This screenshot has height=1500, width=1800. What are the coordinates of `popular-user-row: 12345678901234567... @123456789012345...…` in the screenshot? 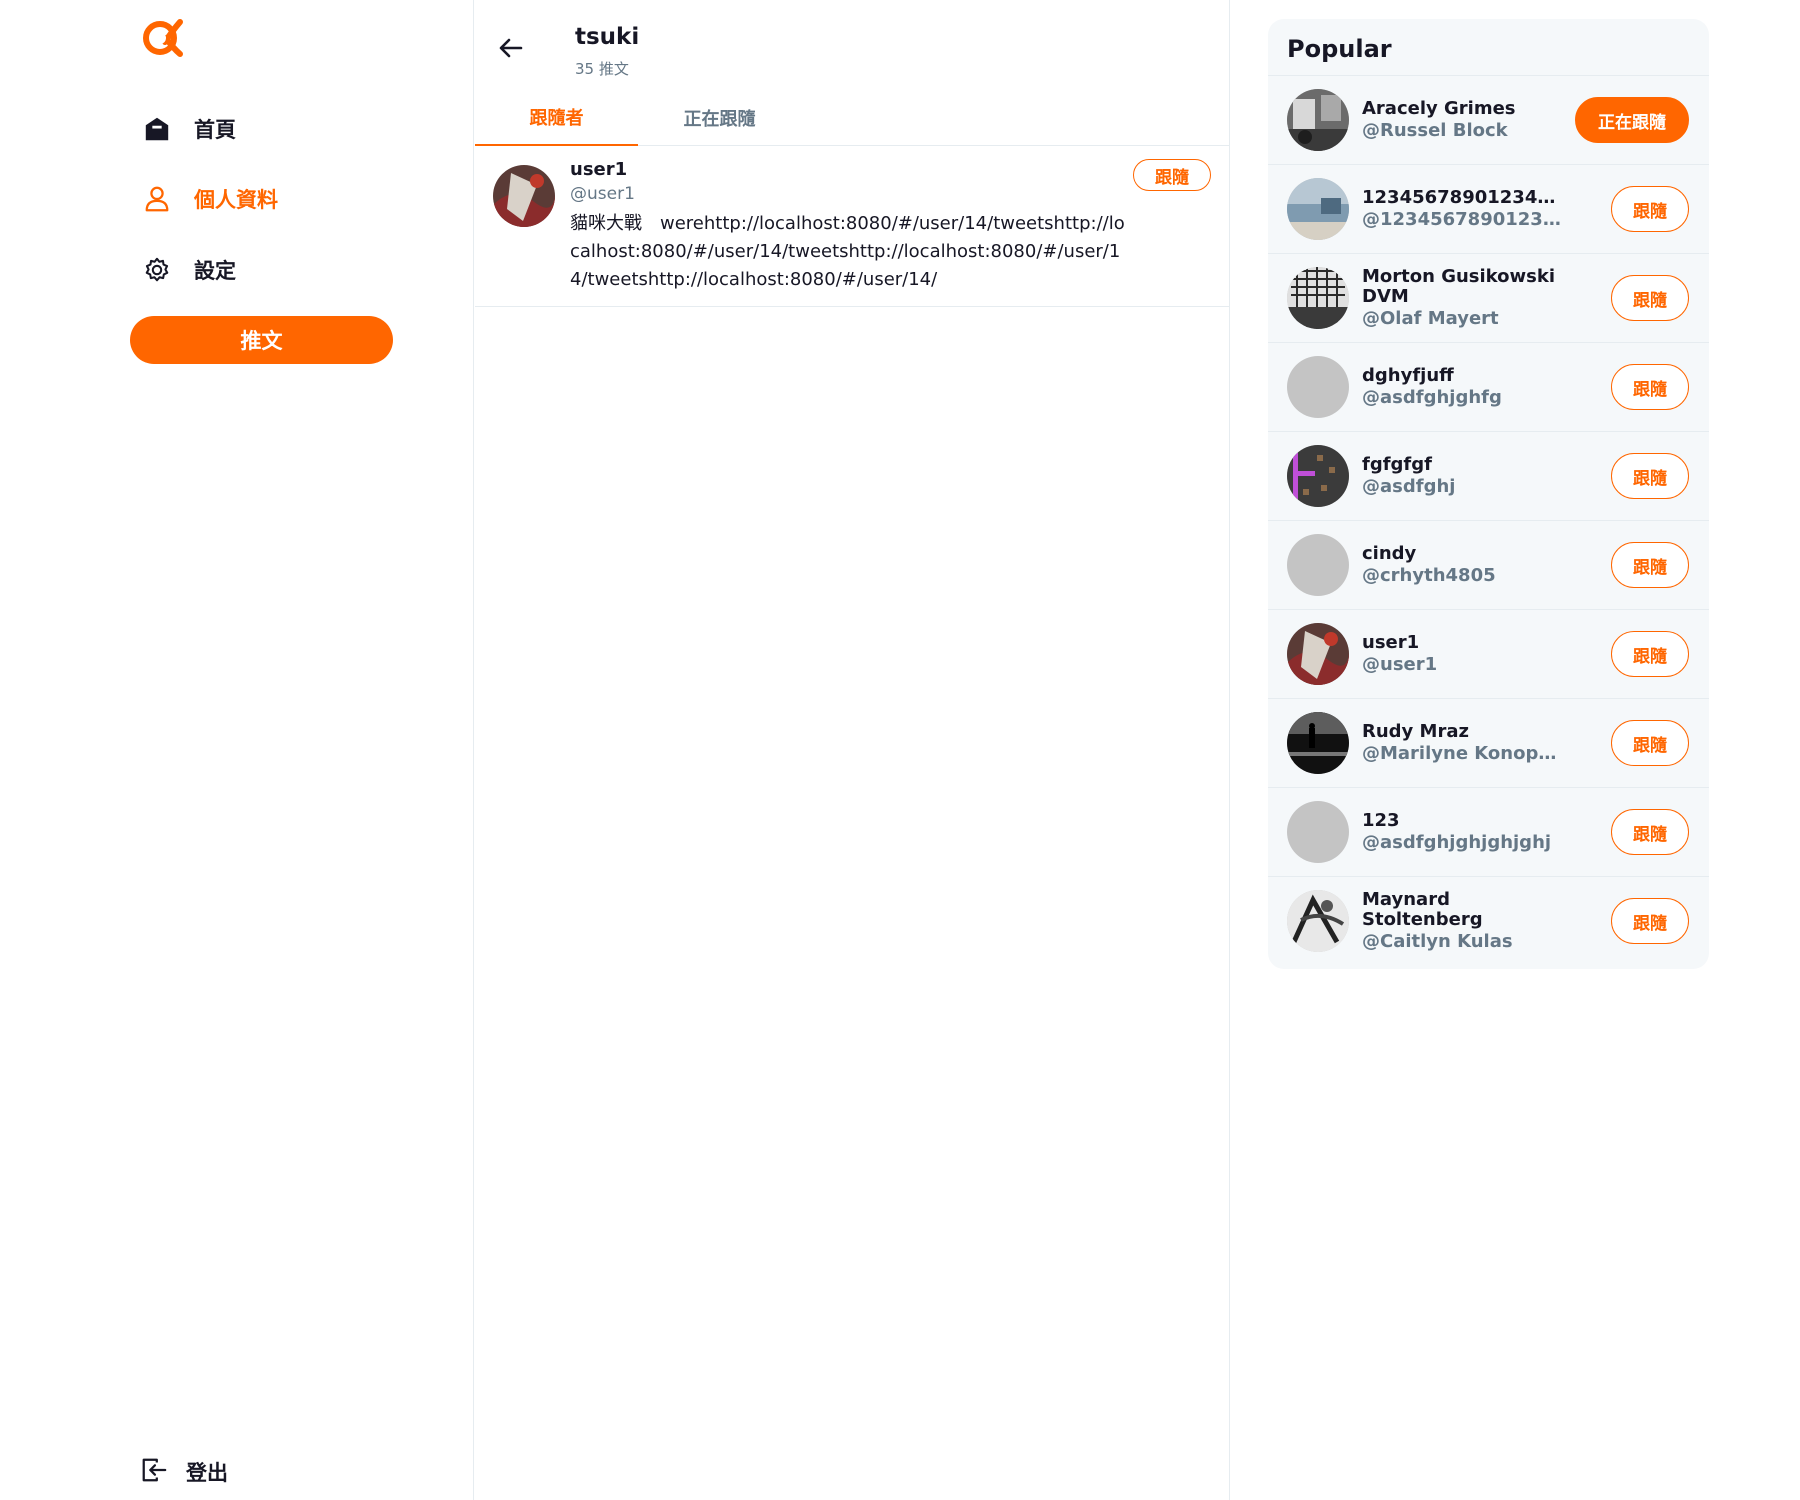 It's located at (1488, 208).